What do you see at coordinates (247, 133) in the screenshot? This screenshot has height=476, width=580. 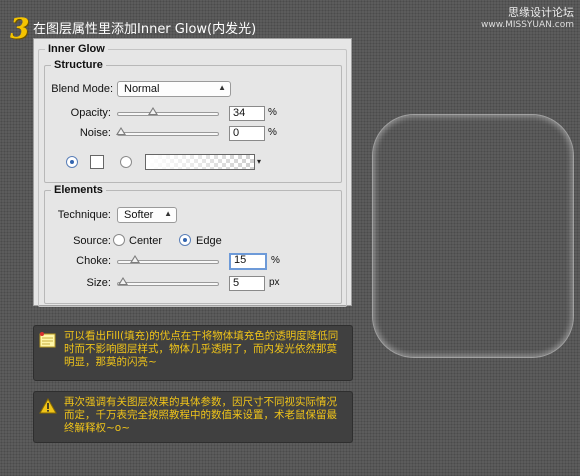 I see `noise-field: 0` at bounding box center [247, 133].